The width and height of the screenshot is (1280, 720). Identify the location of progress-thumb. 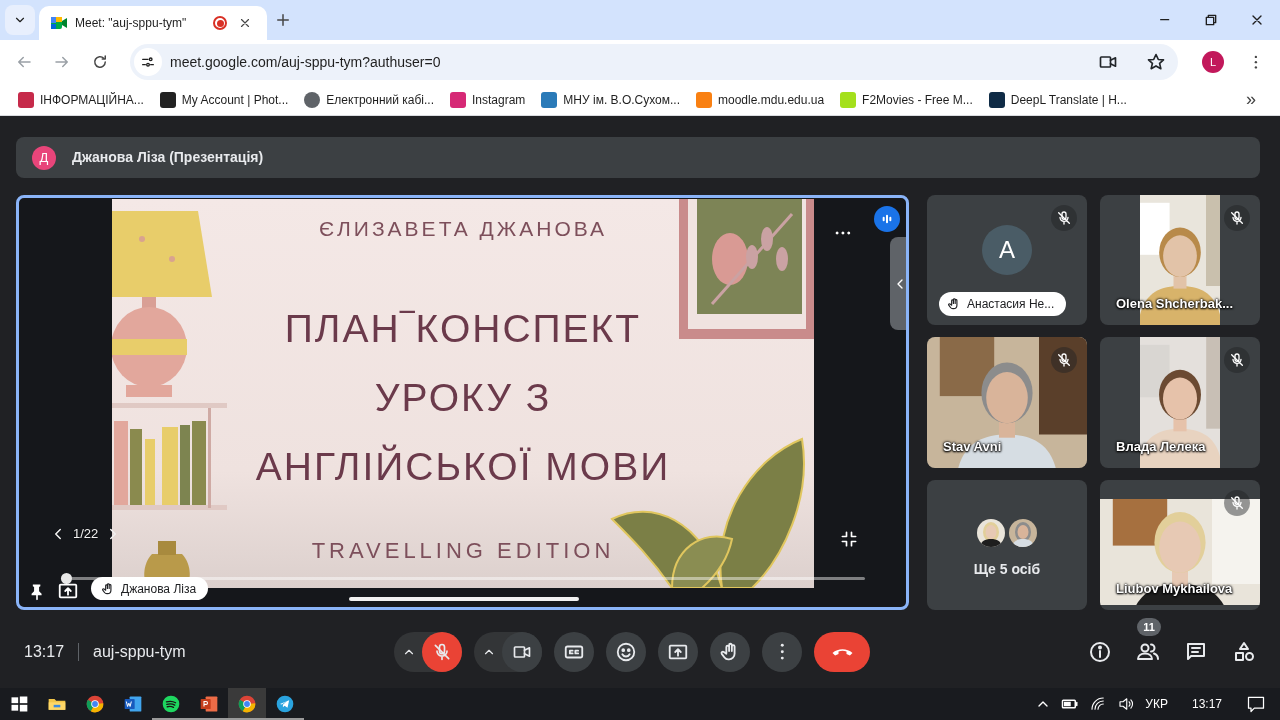
(66, 578).